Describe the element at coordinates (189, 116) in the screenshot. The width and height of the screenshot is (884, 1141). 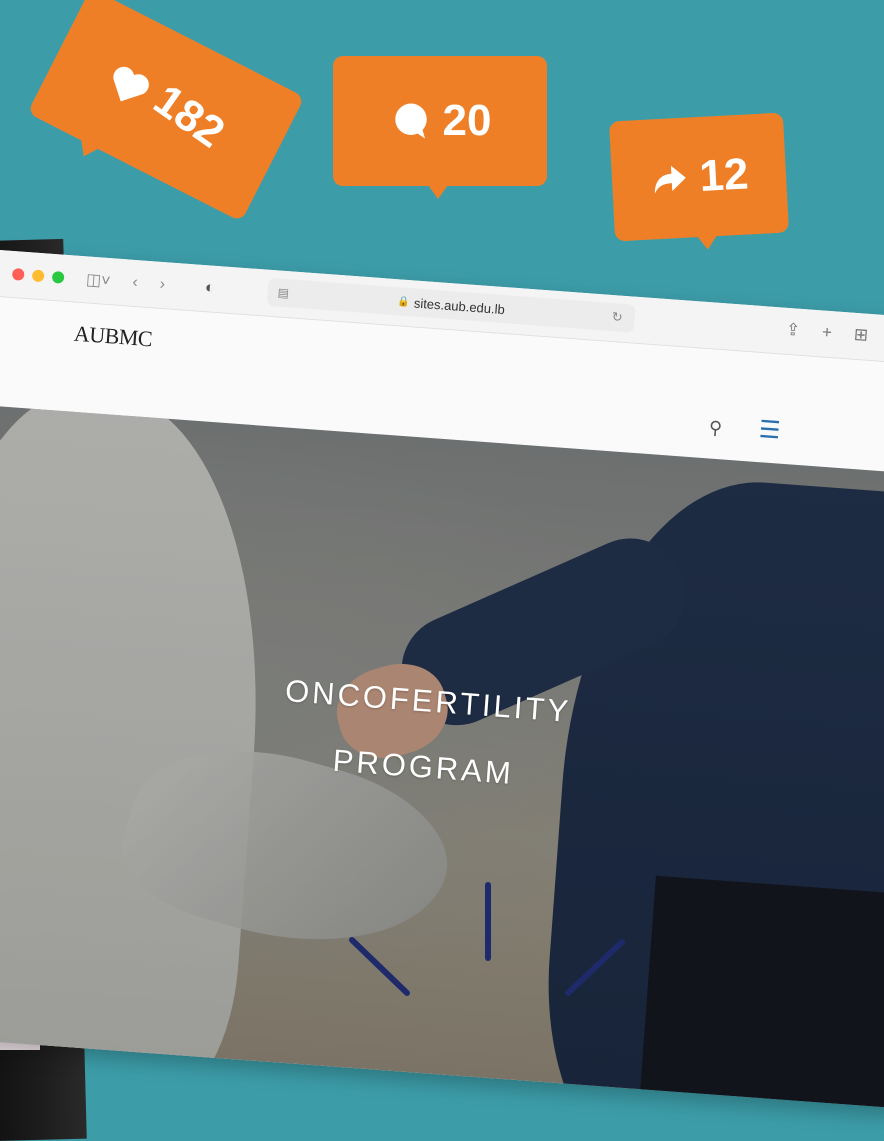
I see `likes-count: 182` at that location.